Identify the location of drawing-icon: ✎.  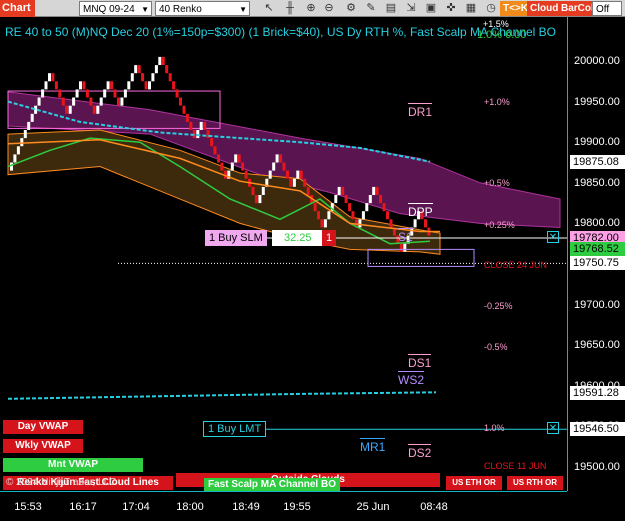
(371, 8).